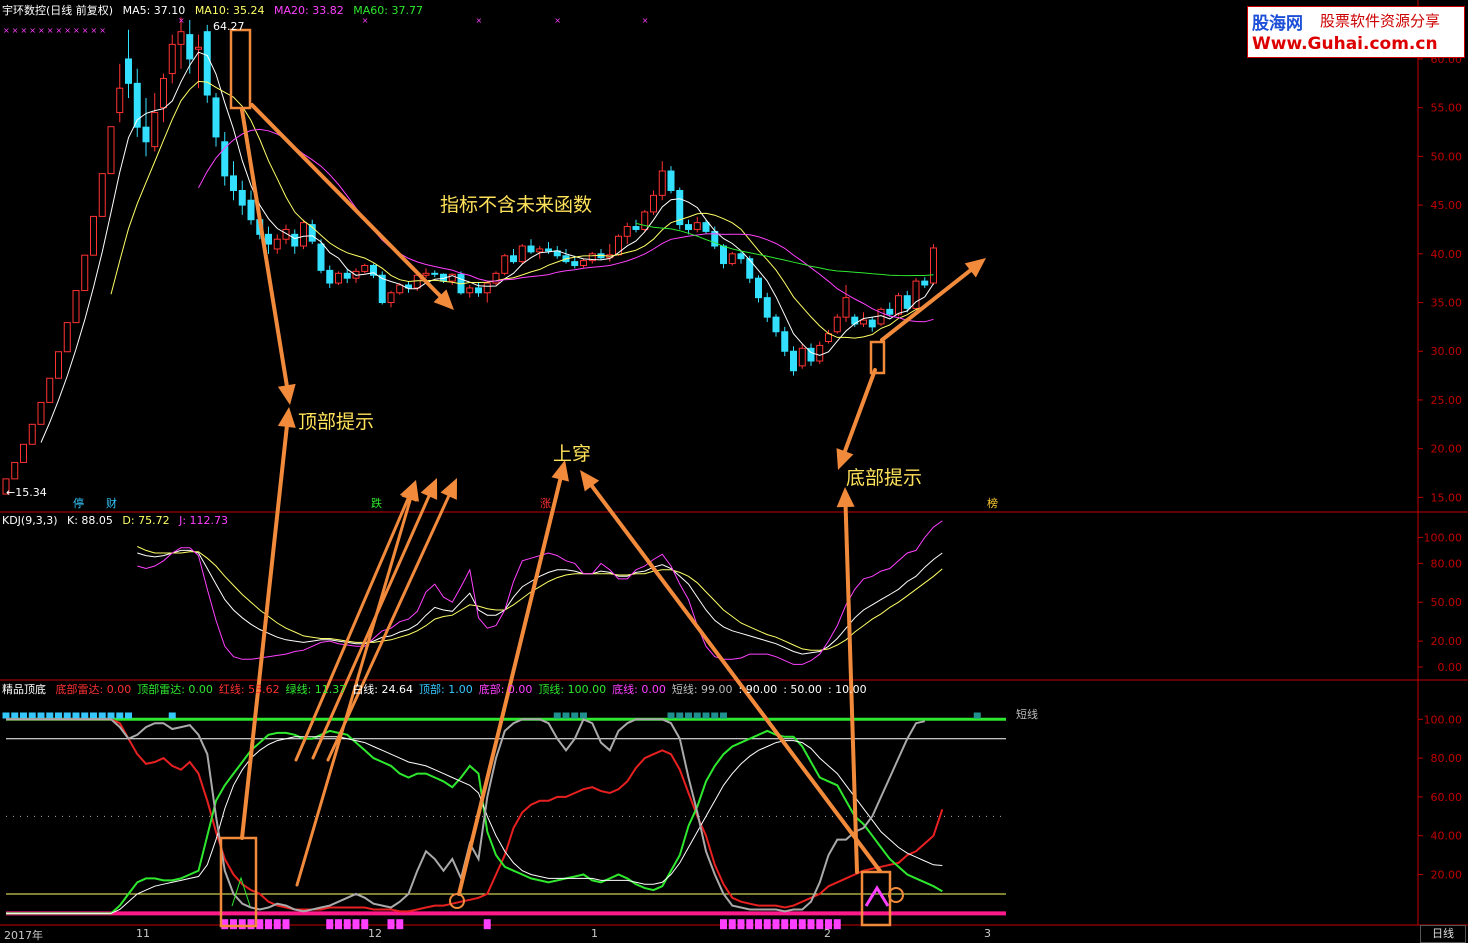  What do you see at coordinates (23, 935) in the screenshot?
I see `x-label-year: 2017年` at bounding box center [23, 935].